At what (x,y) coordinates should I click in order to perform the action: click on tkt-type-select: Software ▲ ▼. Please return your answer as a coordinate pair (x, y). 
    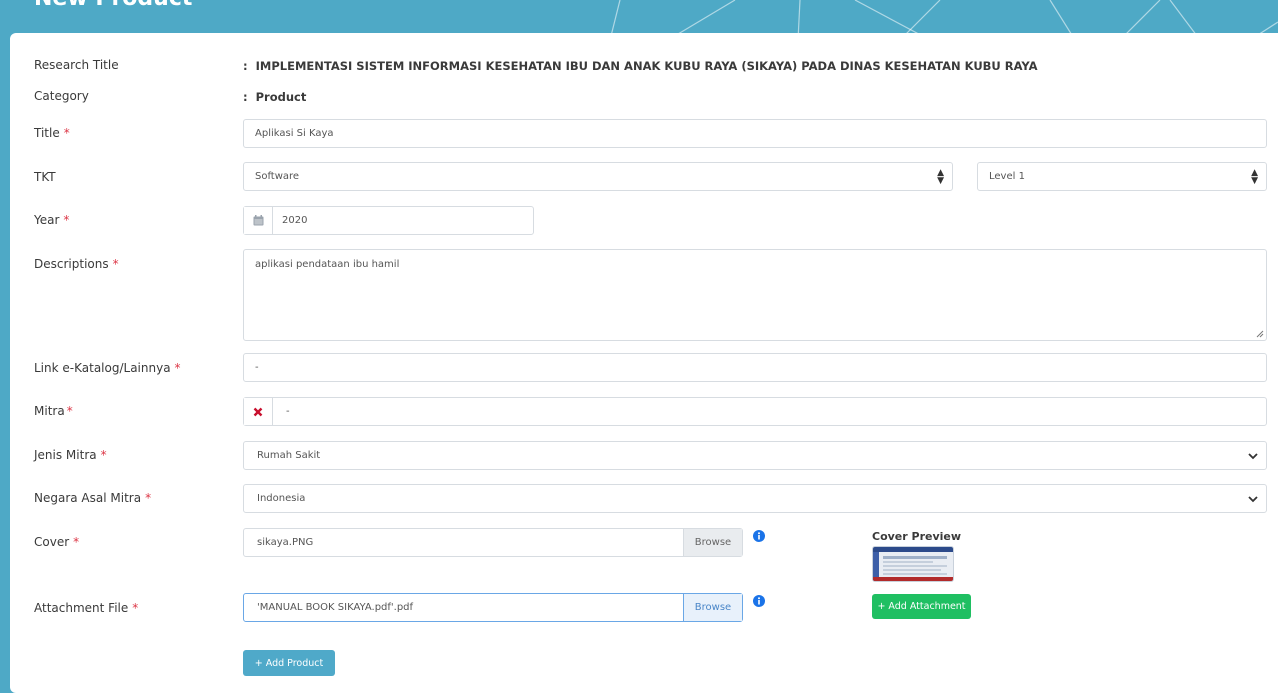
    Looking at the image, I should click on (598, 176).